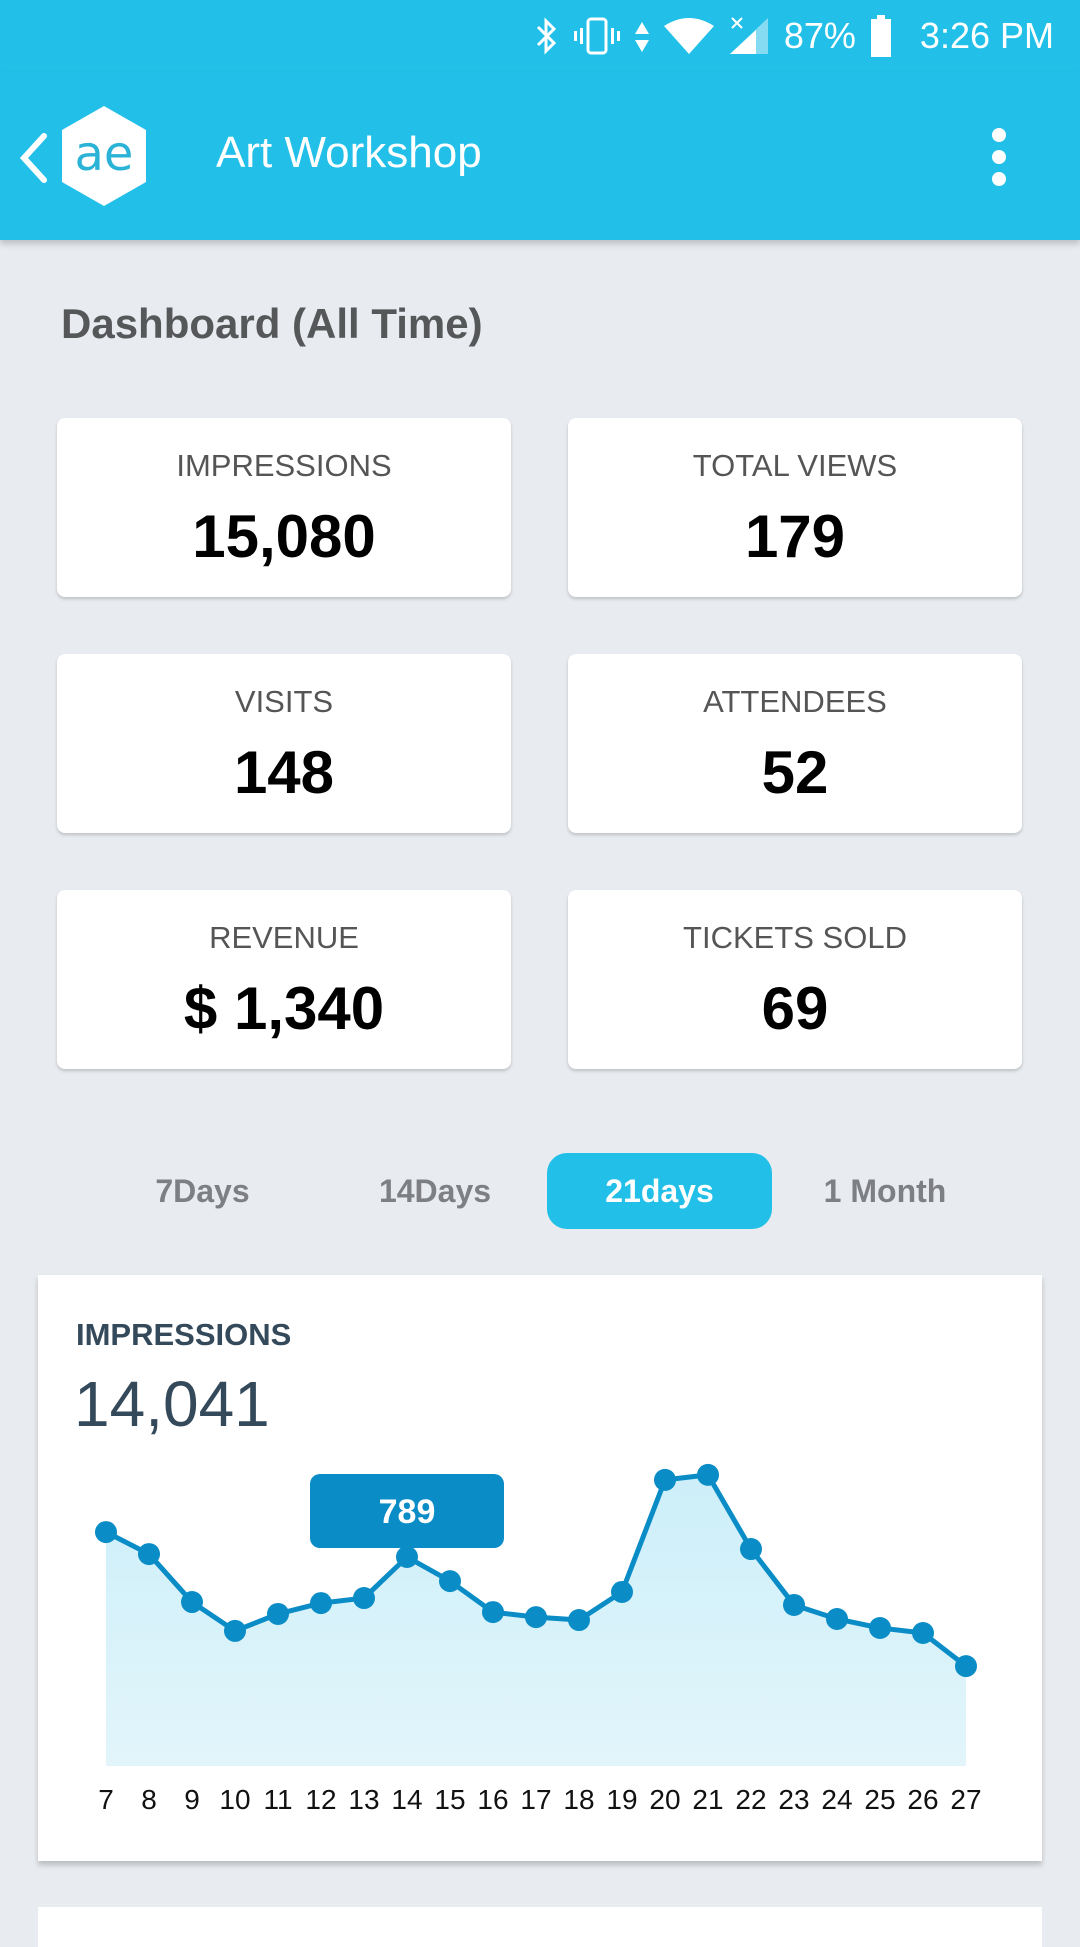 The image size is (1080, 1947). Describe the element at coordinates (750, 1799) in the screenshot. I see `x-tick-label: 22` at that location.